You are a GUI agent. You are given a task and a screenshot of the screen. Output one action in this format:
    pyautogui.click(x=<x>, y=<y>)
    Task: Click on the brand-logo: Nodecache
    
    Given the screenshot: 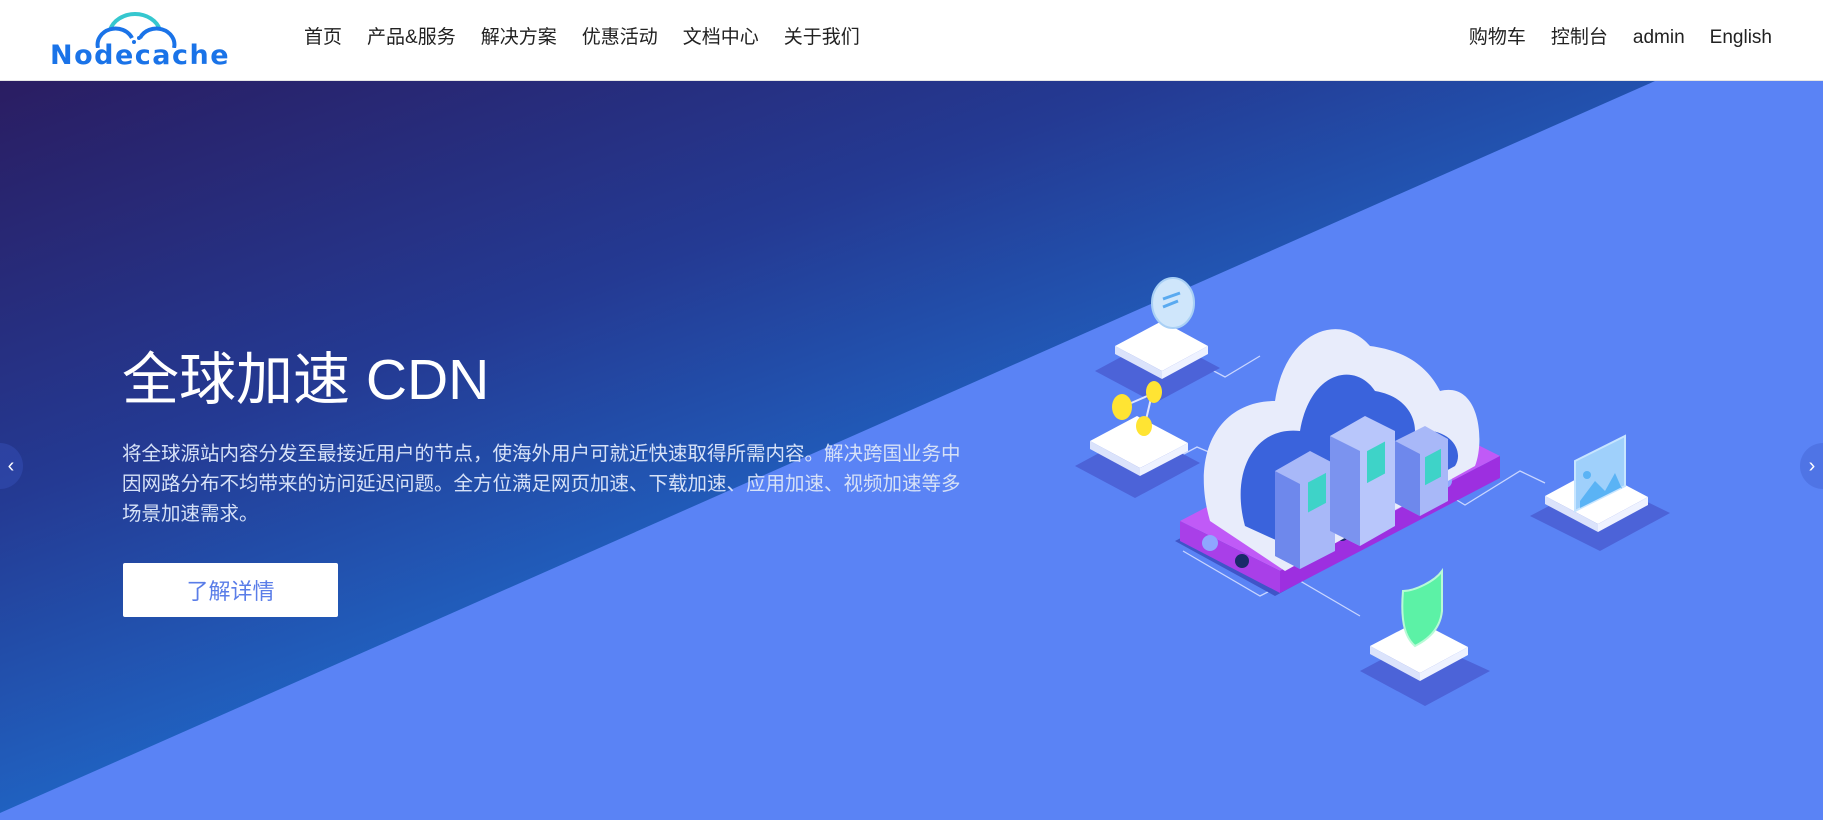 What is the action you would take?
    pyautogui.click(x=138, y=39)
    